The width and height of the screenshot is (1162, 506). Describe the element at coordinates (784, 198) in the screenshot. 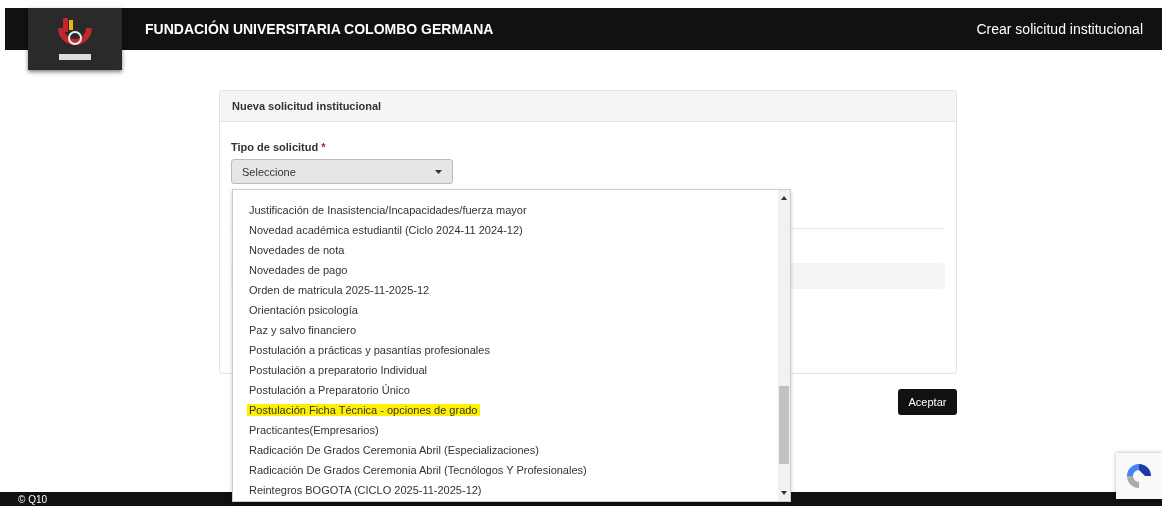

I see `scroll-up-icon` at that location.